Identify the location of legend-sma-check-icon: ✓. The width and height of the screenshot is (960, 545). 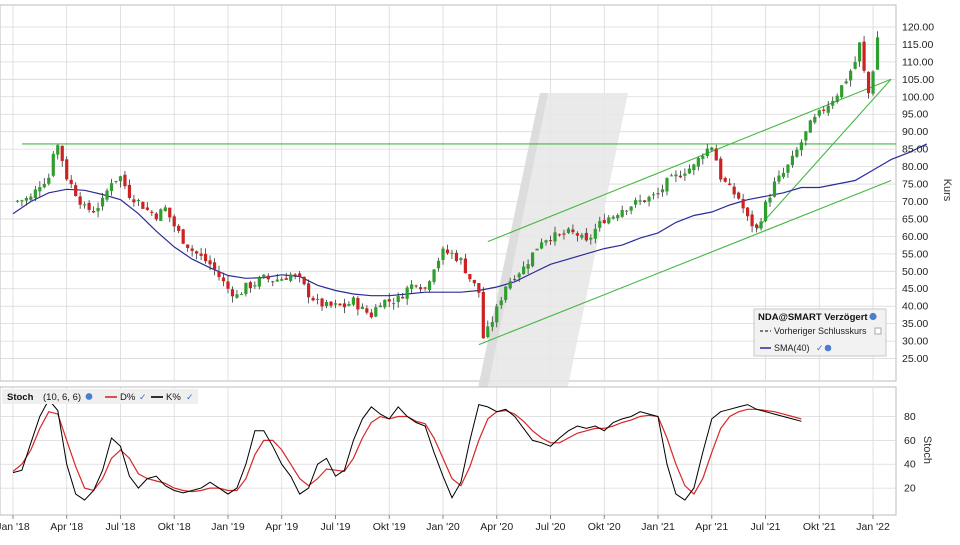
(820, 348).